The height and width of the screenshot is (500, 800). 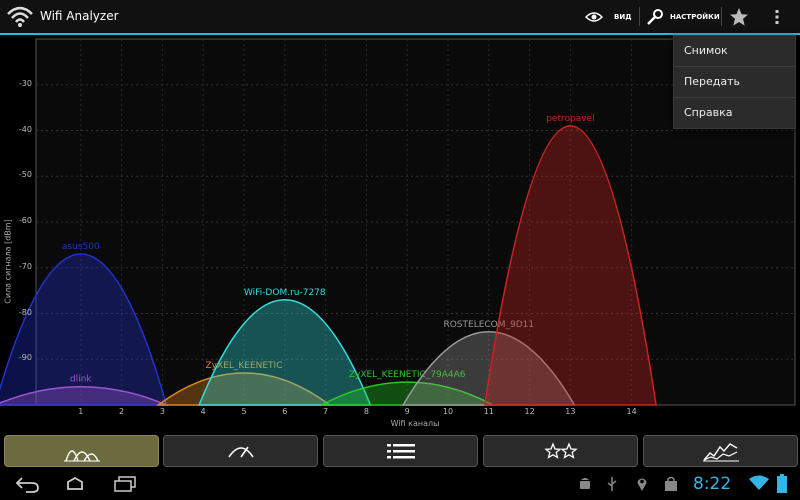 What do you see at coordinates (400, 484) in the screenshot?
I see `system-nav-bar: 8:22` at bounding box center [400, 484].